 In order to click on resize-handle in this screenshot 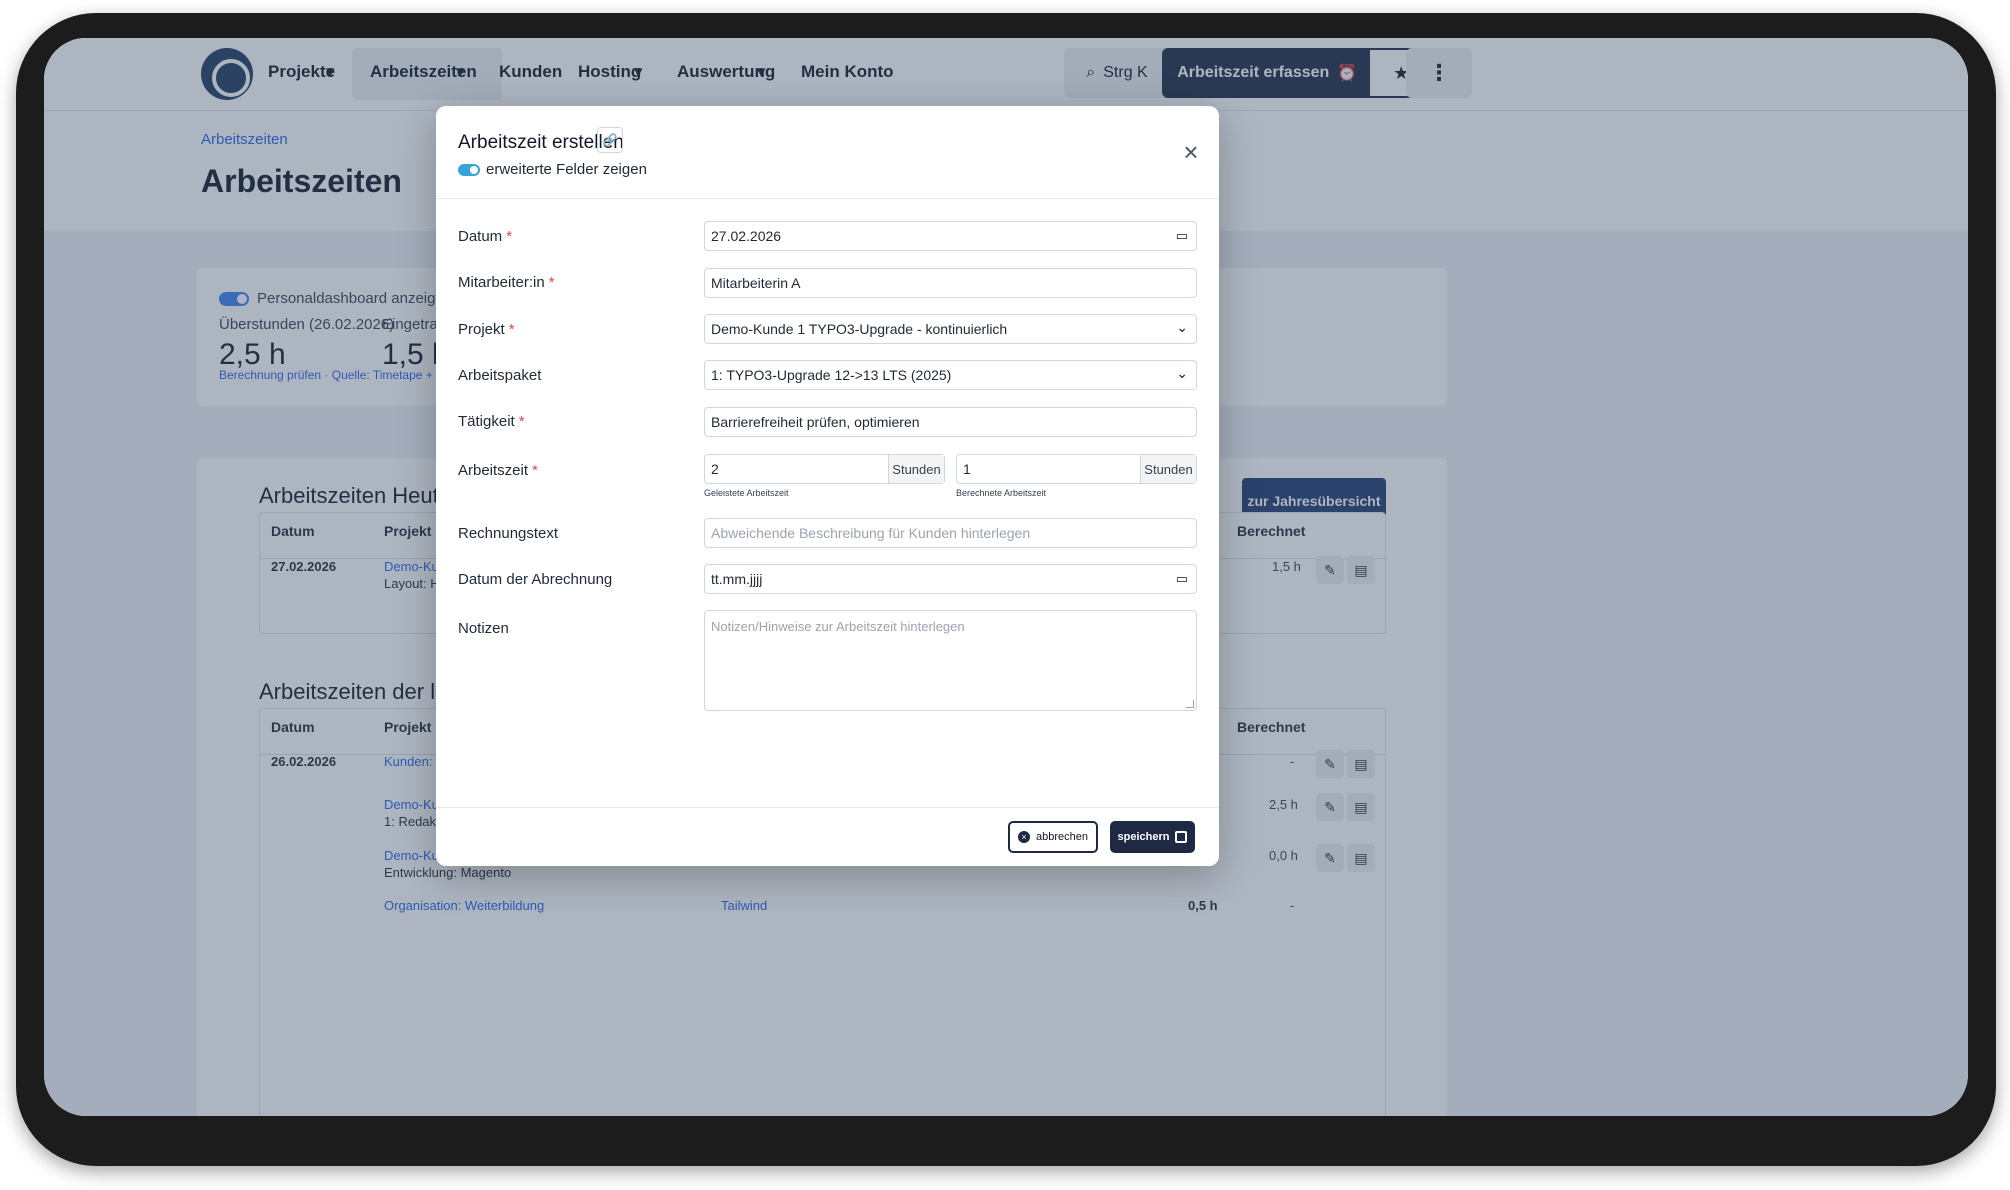, I will do `click(1190, 704)`.